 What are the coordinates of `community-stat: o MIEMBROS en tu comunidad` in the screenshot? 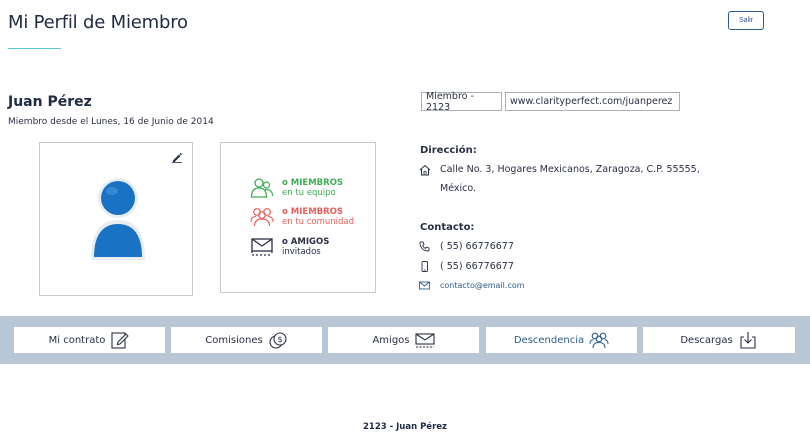 It's located at (302, 217).